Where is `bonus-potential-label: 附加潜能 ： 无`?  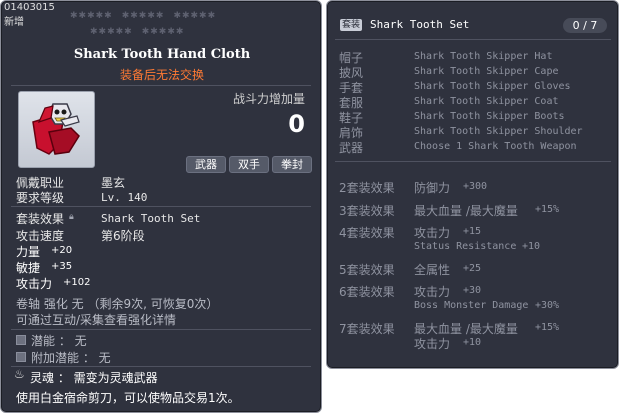
bonus-potential-label: 附加潜能 ： 无 is located at coordinates (71, 358).